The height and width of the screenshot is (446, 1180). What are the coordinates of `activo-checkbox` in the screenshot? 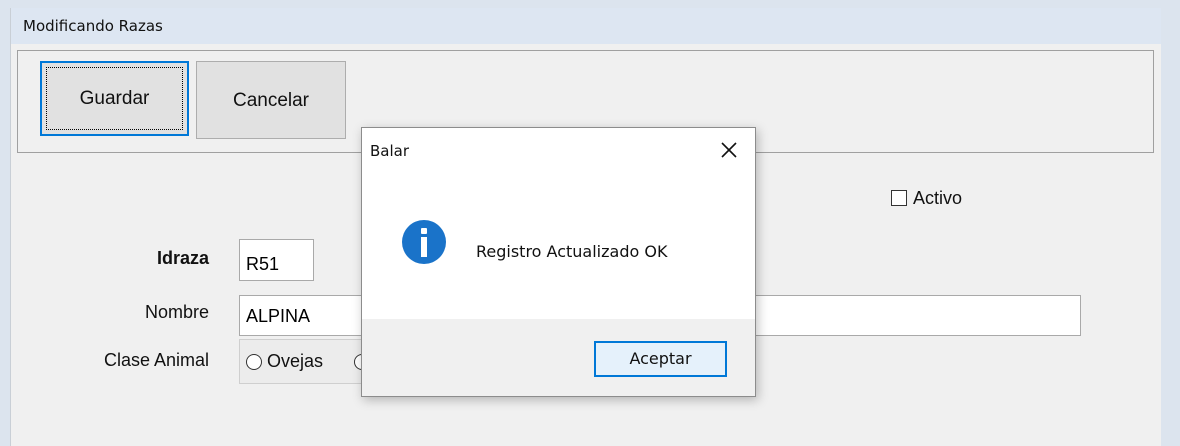 It's located at (899, 198).